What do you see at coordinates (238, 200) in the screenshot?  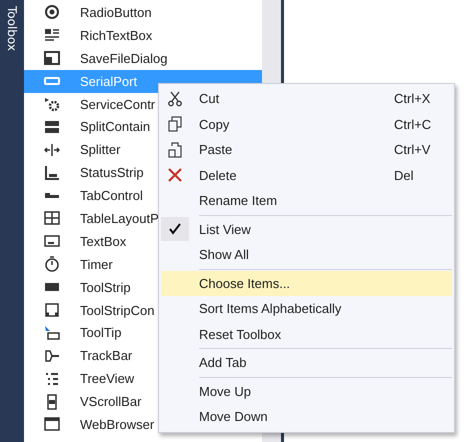 I see `menu-label: Rename Item` at bounding box center [238, 200].